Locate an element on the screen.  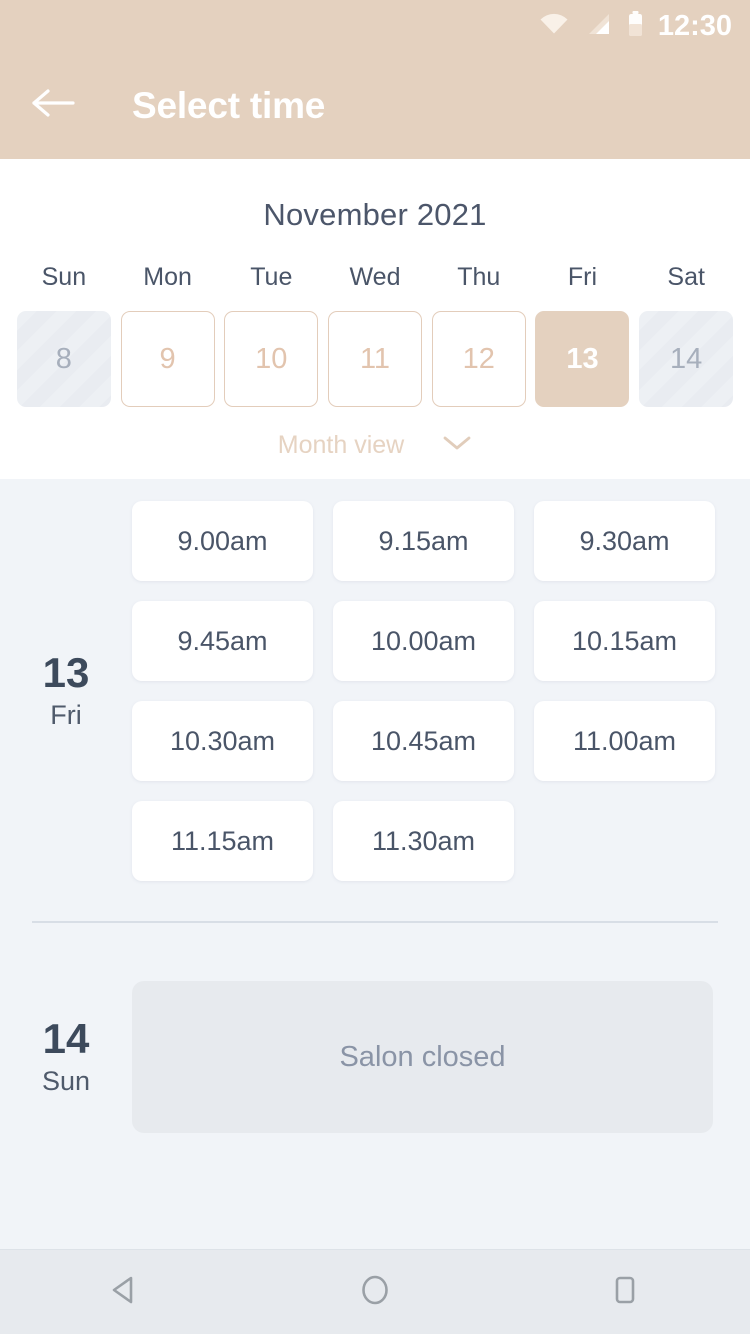
time-slot: 11.00am is located at coordinates (624, 741).